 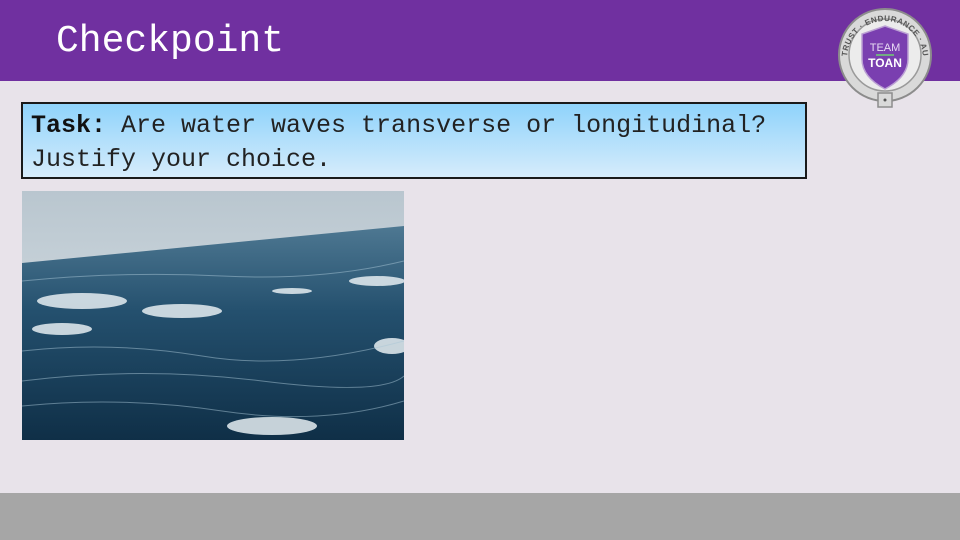 What do you see at coordinates (885, 63) in the screenshot?
I see `logo-bottom-text: TOAN` at bounding box center [885, 63].